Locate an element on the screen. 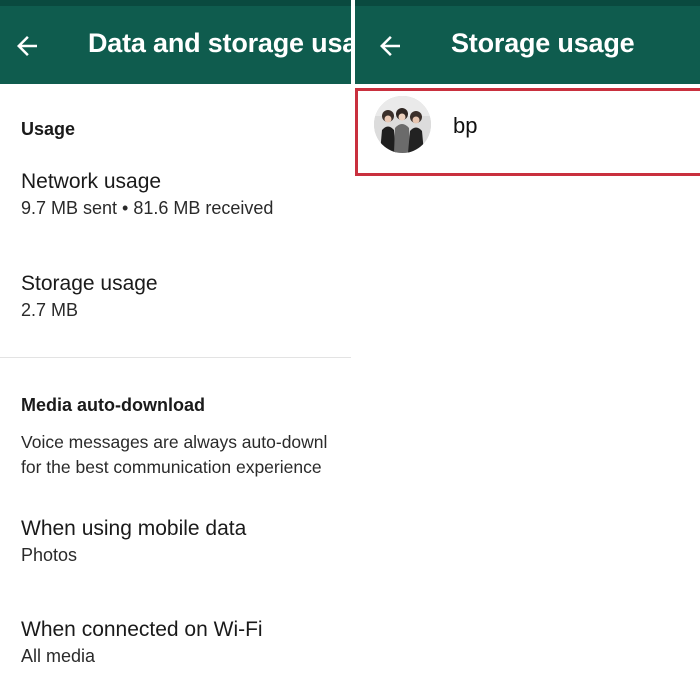  storage-usage-title: Storage usage is located at coordinates (89, 283).